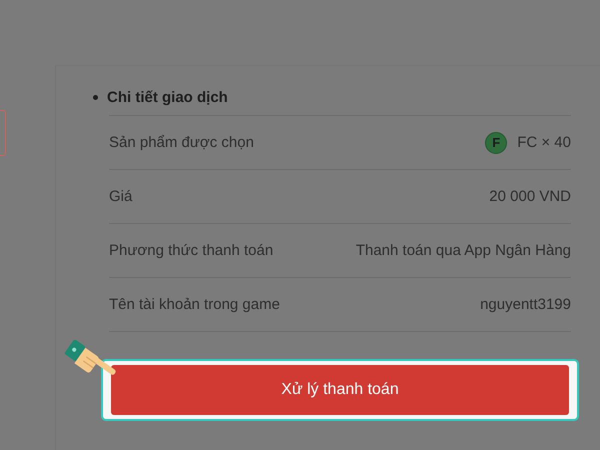 The image size is (600, 450). Describe the element at coordinates (194, 304) in the screenshot. I see `row-label: Tên tài khoản trong game` at that location.